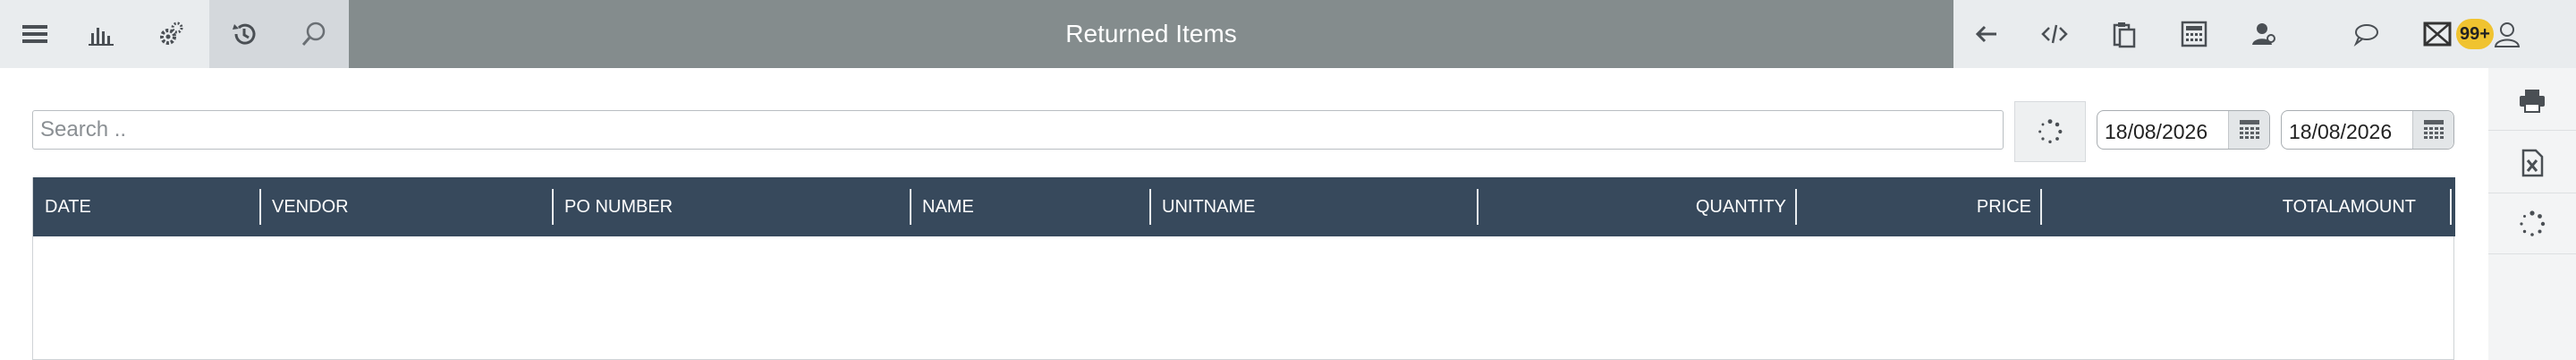  I want to click on column-header-name: NAME, so click(1034, 206).